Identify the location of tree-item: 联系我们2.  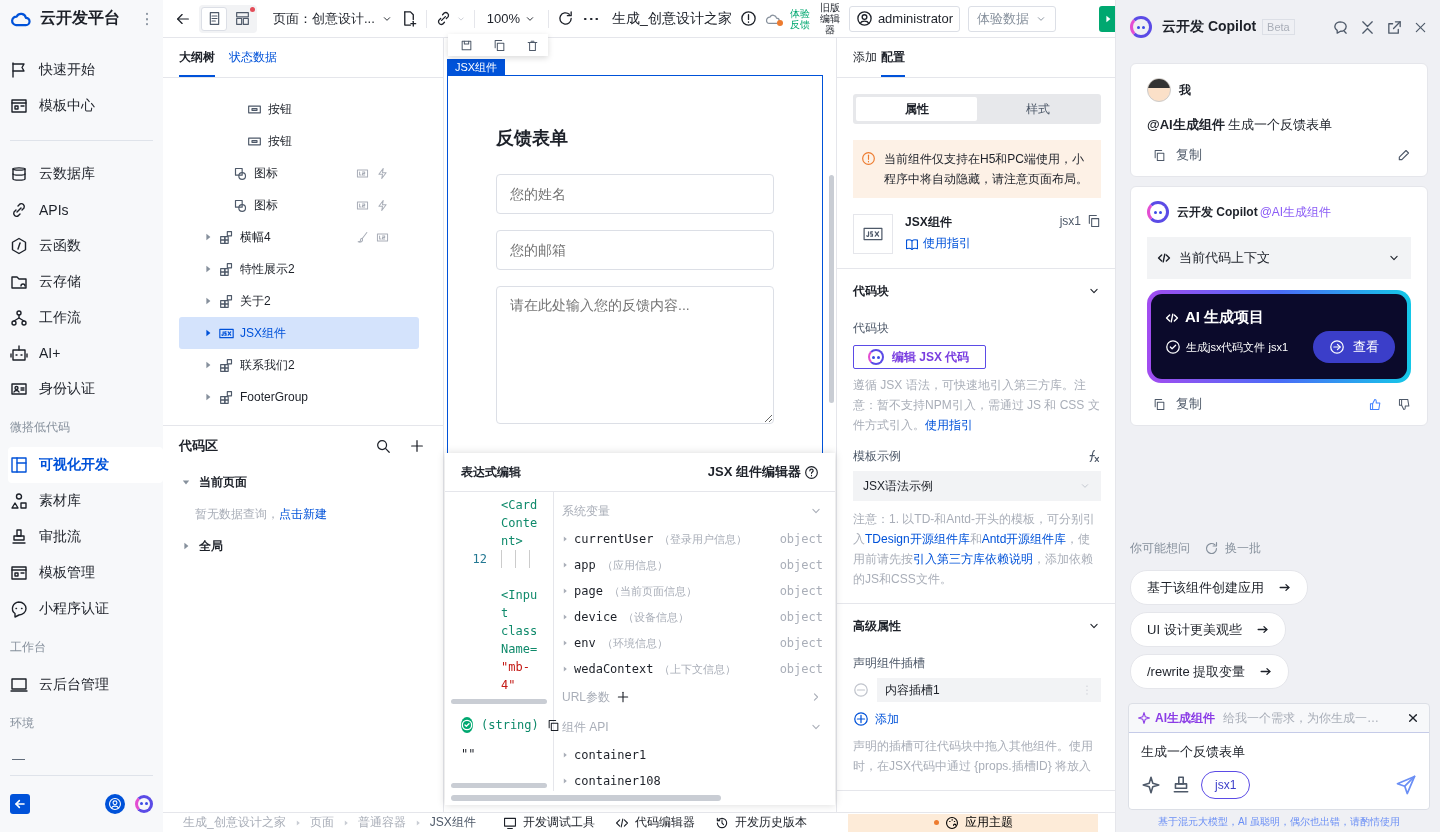
(299, 365).